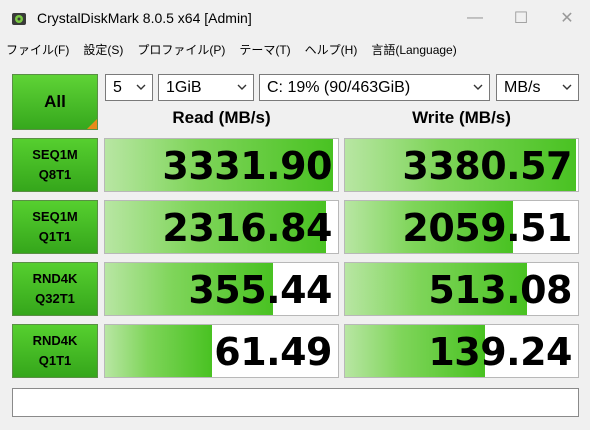 The width and height of the screenshot is (590, 430). Describe the element at coordinates (295, 402) in the screenshot. I see `comment-field` at that location.